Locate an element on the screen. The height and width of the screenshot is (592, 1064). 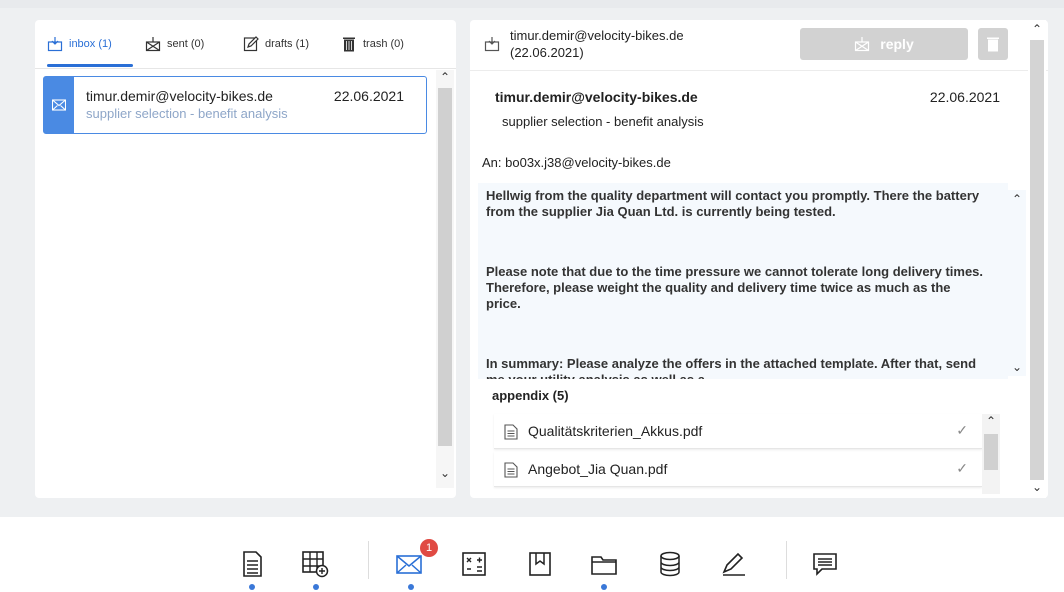
mailbox-tabs: inbox (1) sent (0) drafts (1) trash (0) is located at coordinates (245, 44).